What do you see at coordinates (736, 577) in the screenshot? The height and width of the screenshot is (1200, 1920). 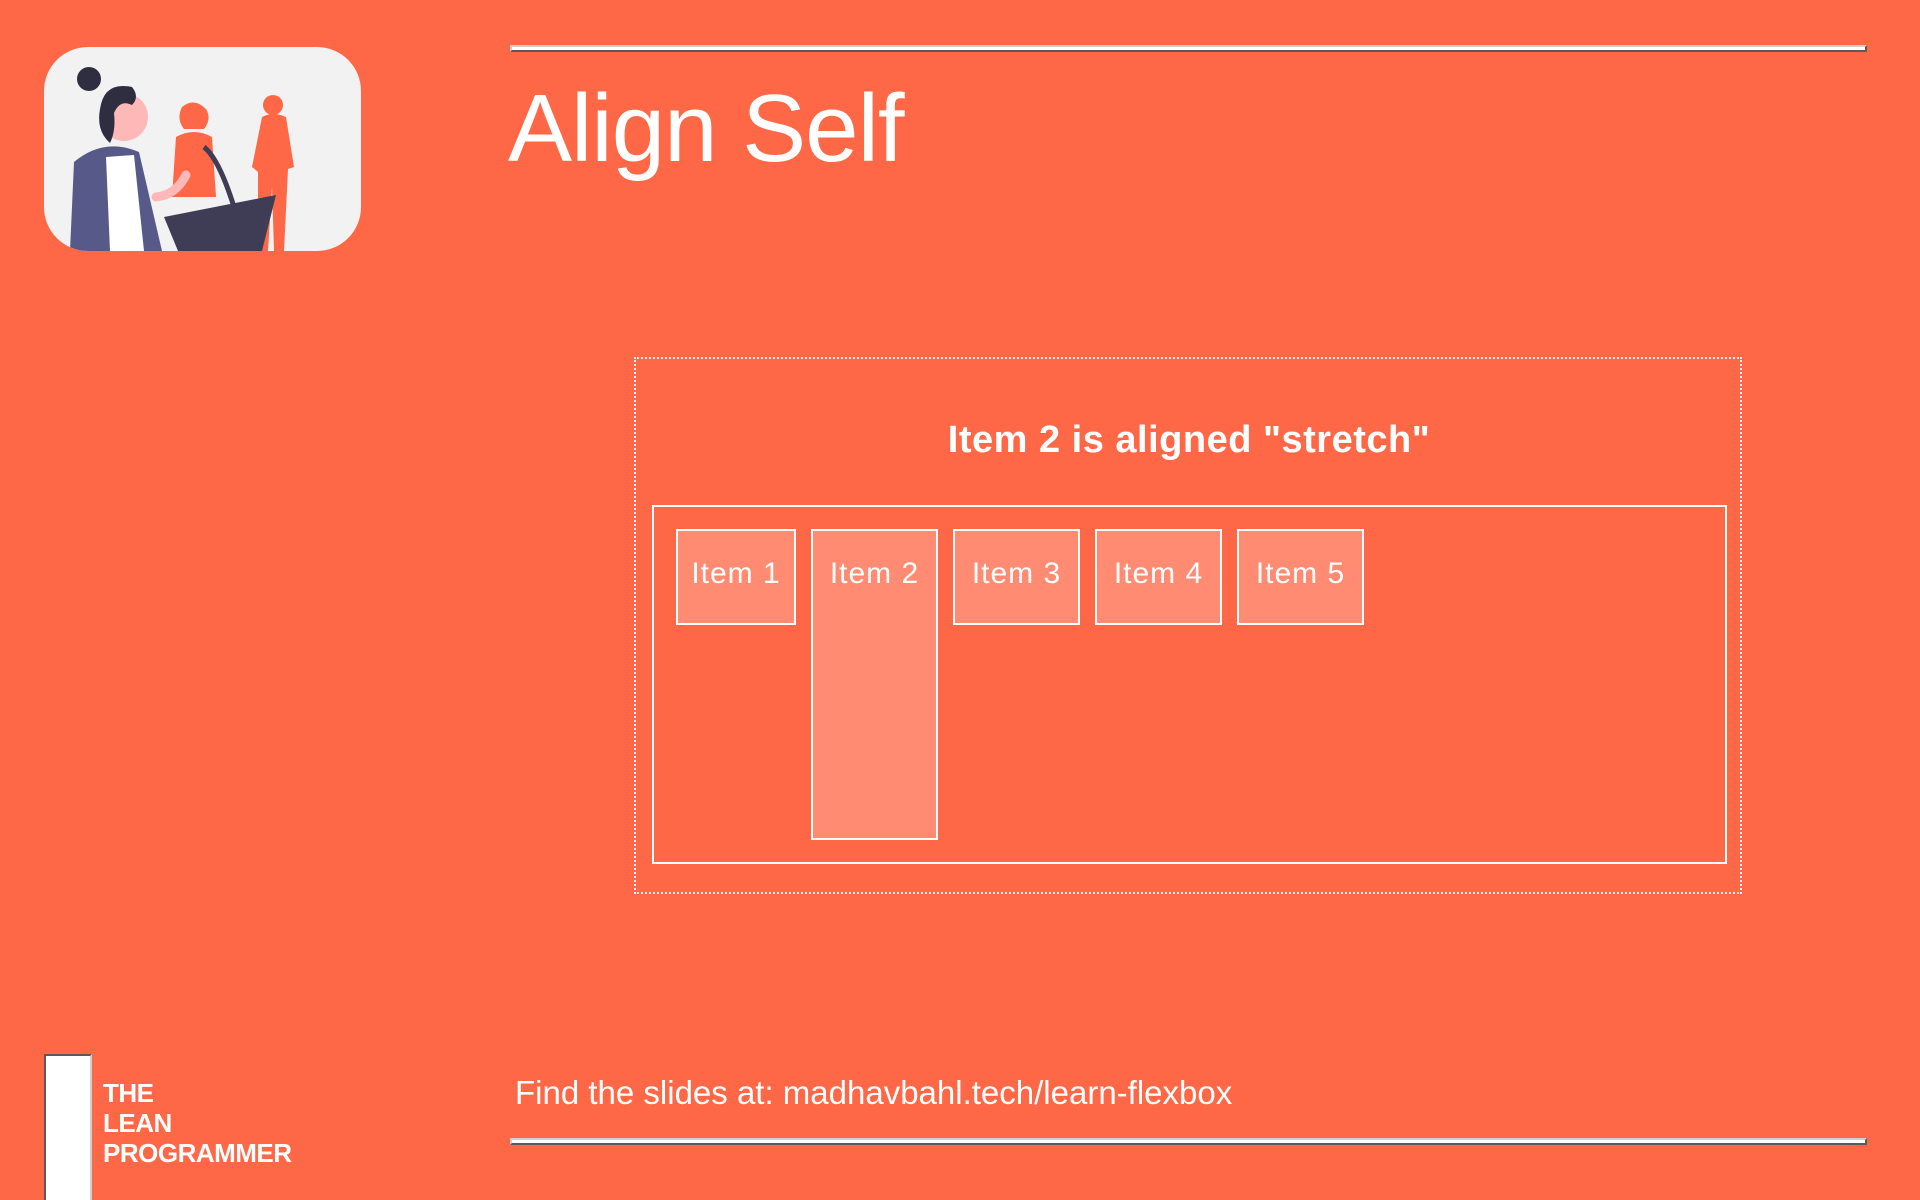 I see `flex-item-1: Item 1` at bounding box center [736, 577].